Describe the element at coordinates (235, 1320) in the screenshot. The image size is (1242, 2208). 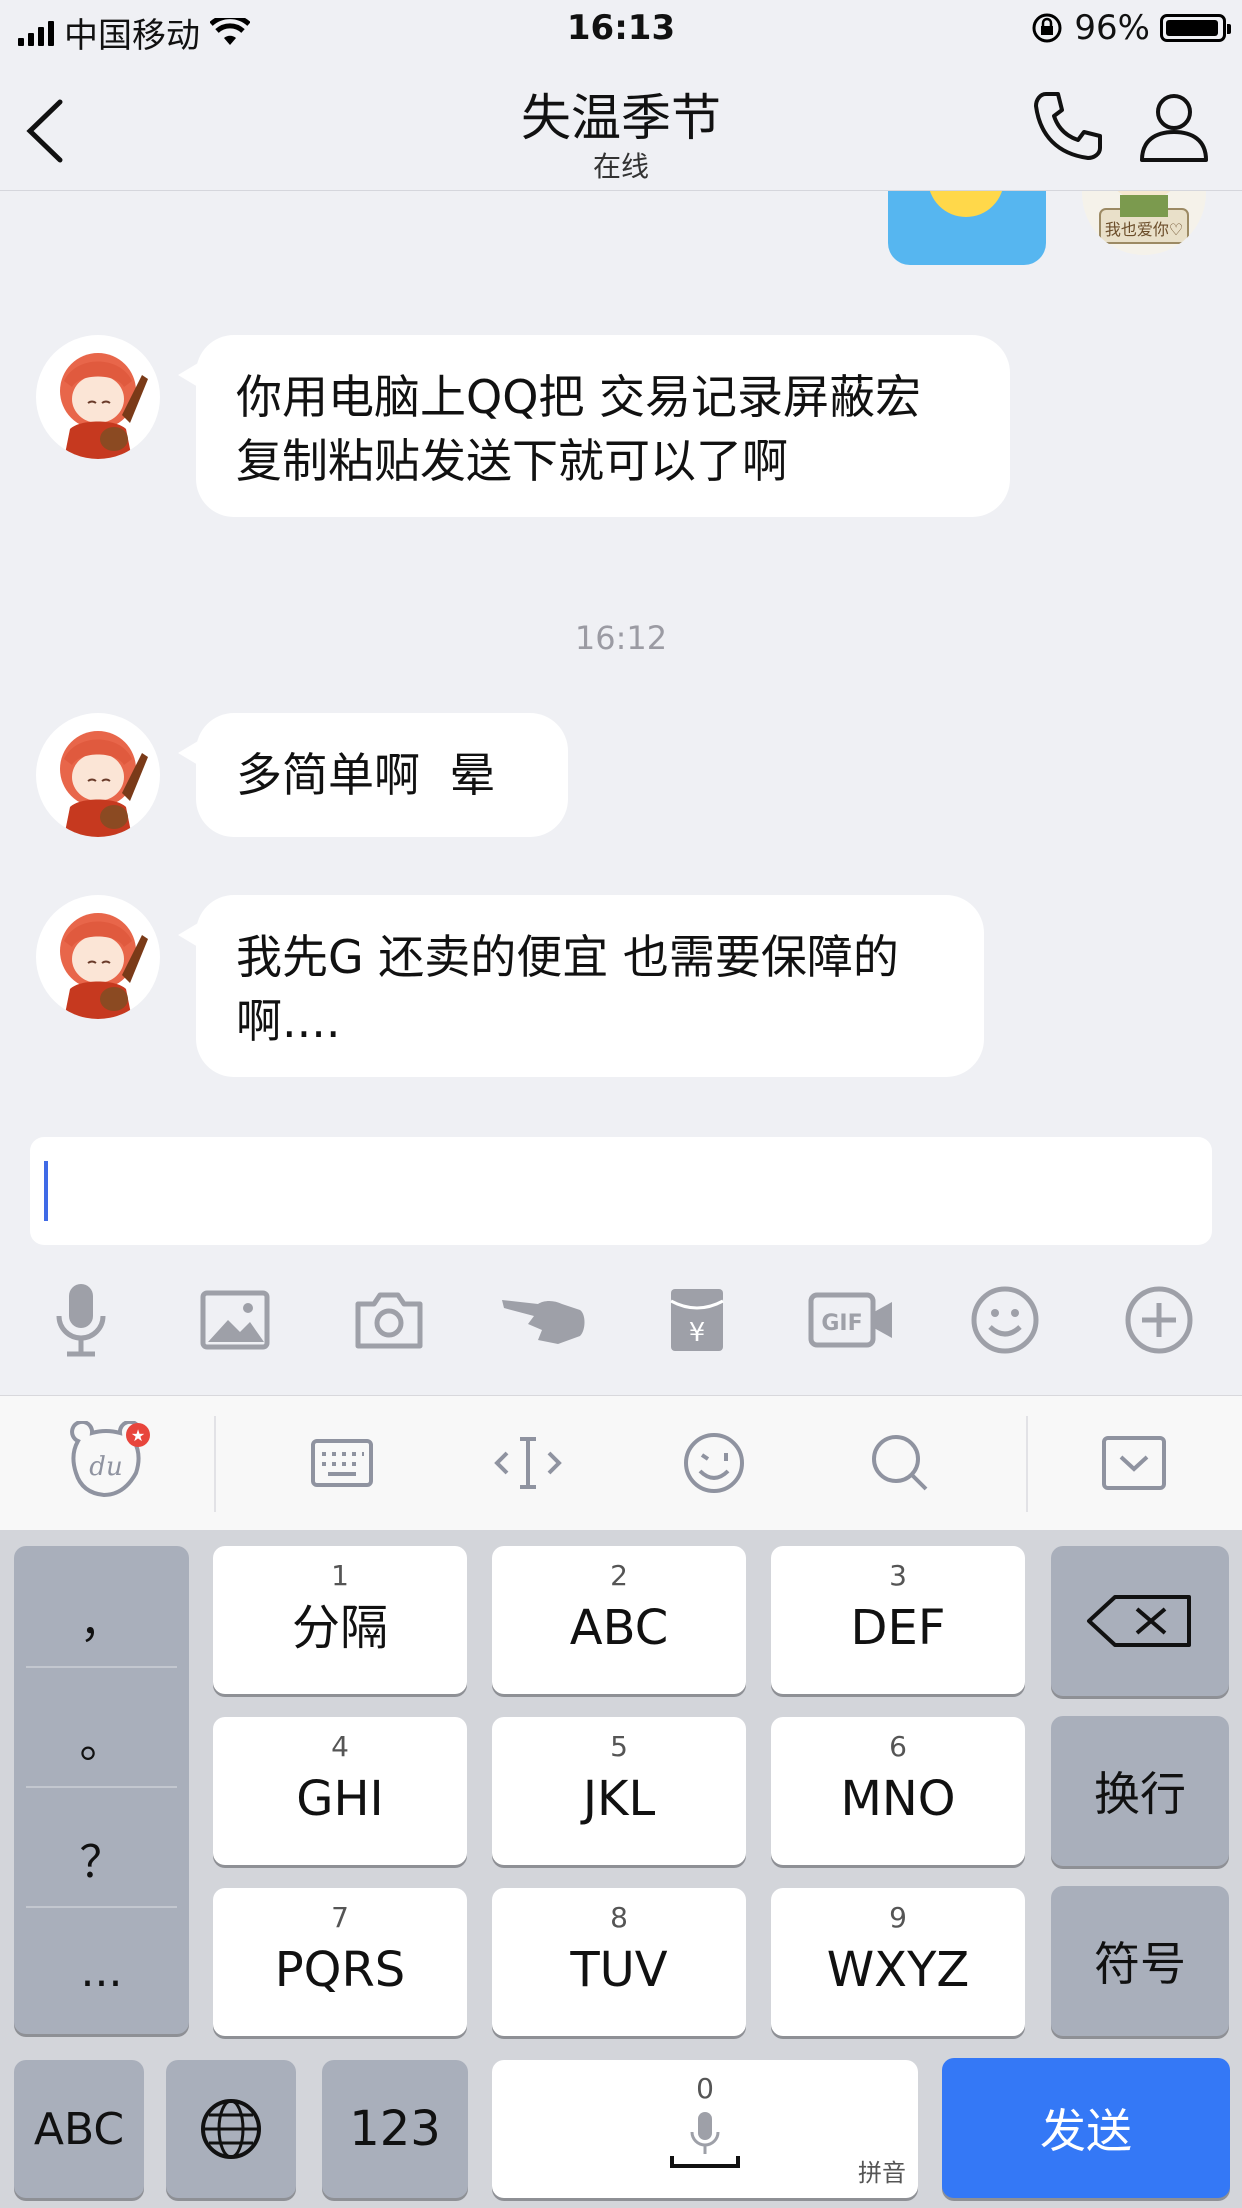
I see `image-icon` at that location.